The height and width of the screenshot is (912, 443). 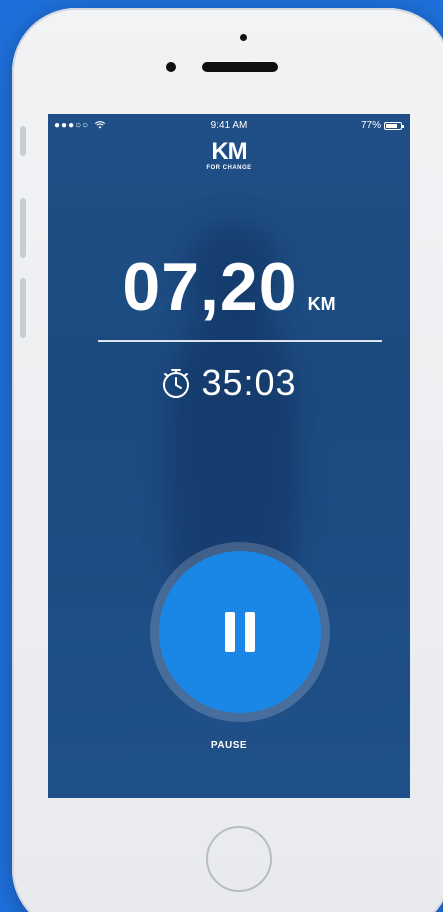 What do you see at coordinates (249, 382) in the screenshot?
I see `timer-value: 35:03` at bounding box center [249, 382].